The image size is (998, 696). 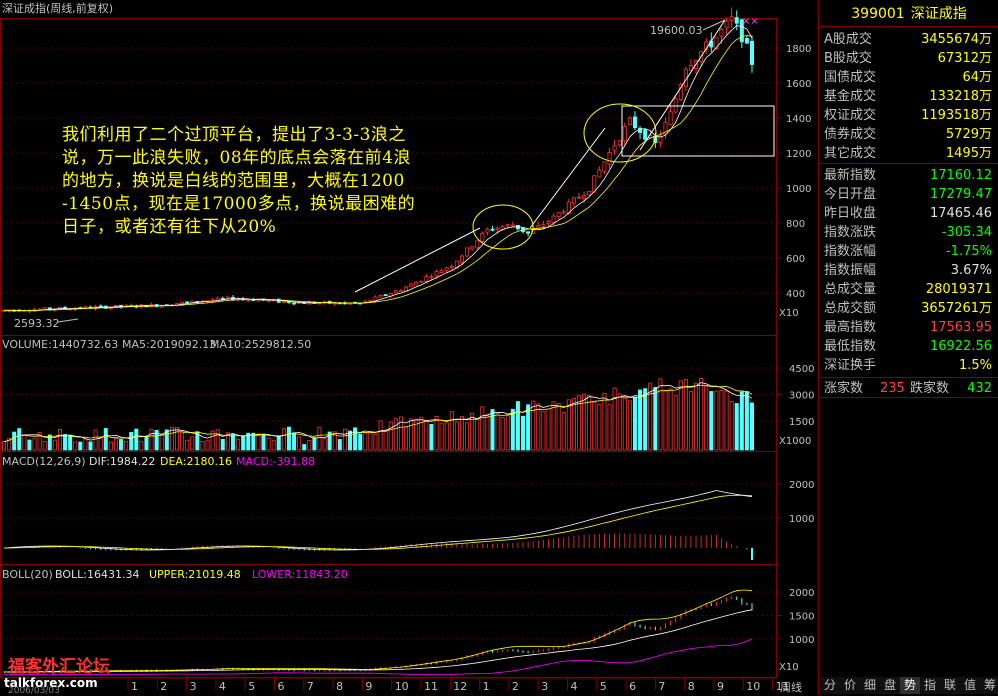 What do you see at coordinates (850, 251) in the screenshot?
I see `stat-label: 指数涨幅` at bounding box center [850, 251].